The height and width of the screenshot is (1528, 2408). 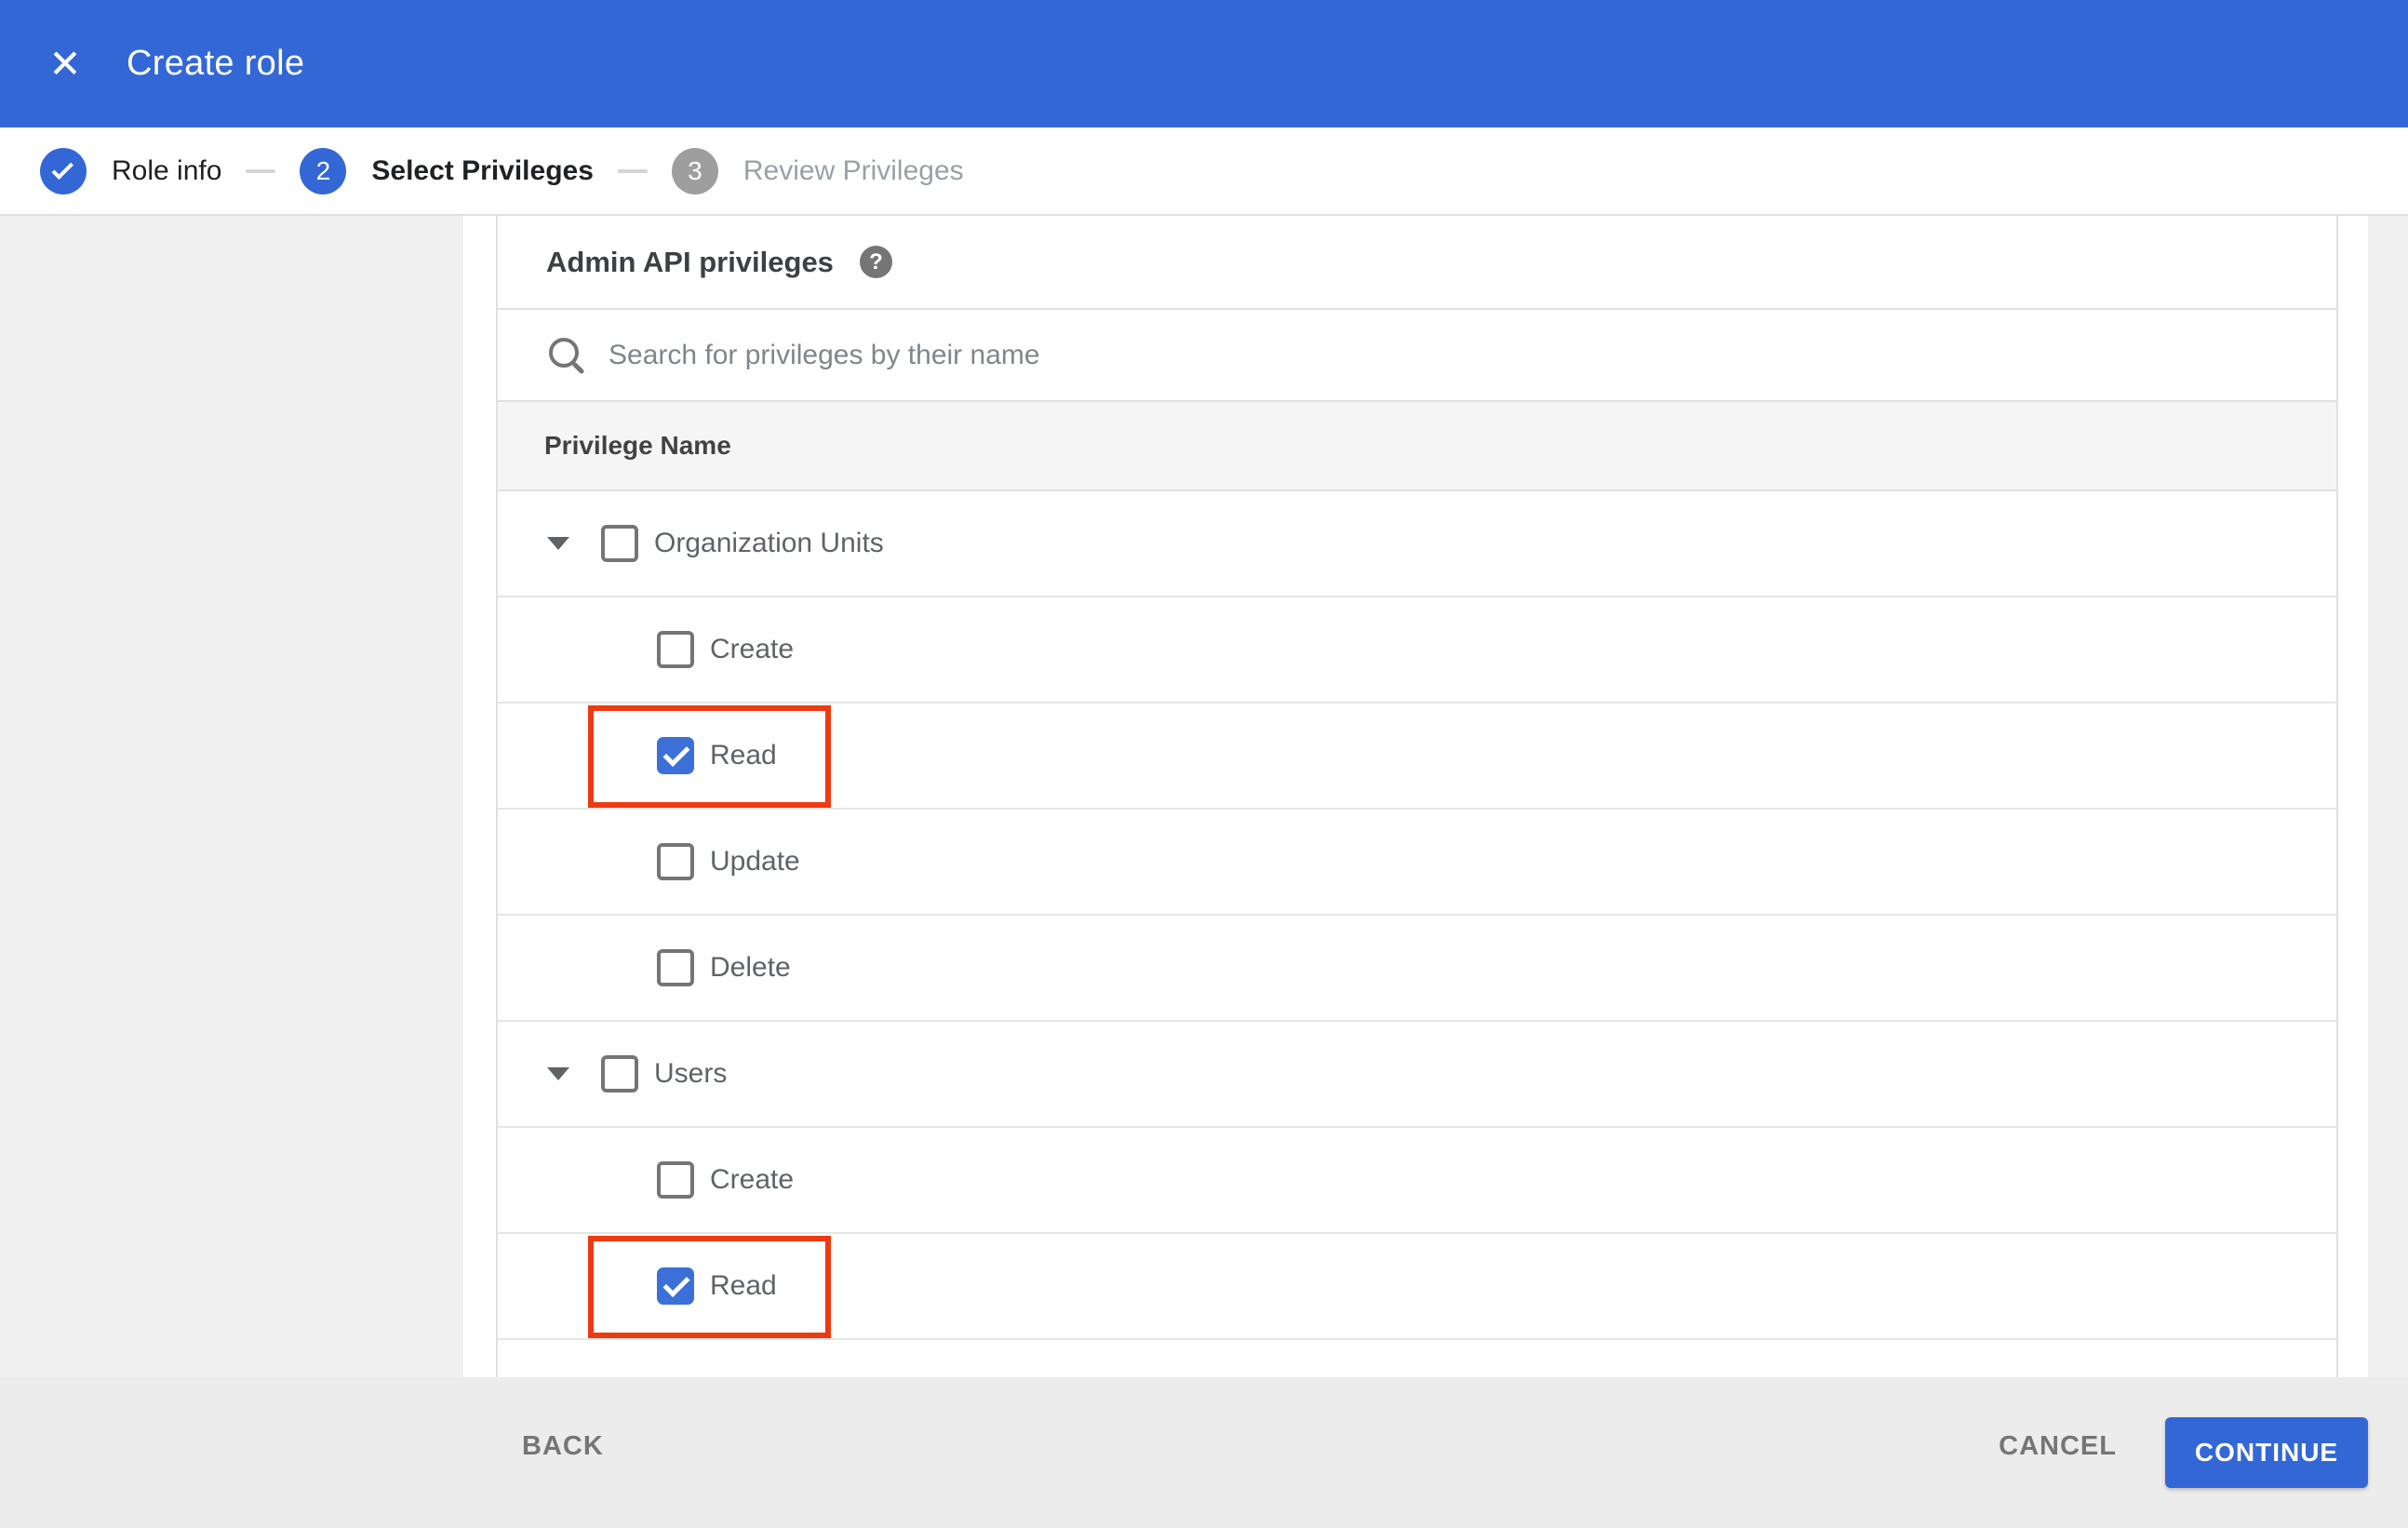 What do you see at coordinates (483, 170) in the screenshot?
I see `step-label: Select Privileges` at bounding box center [483, 170].